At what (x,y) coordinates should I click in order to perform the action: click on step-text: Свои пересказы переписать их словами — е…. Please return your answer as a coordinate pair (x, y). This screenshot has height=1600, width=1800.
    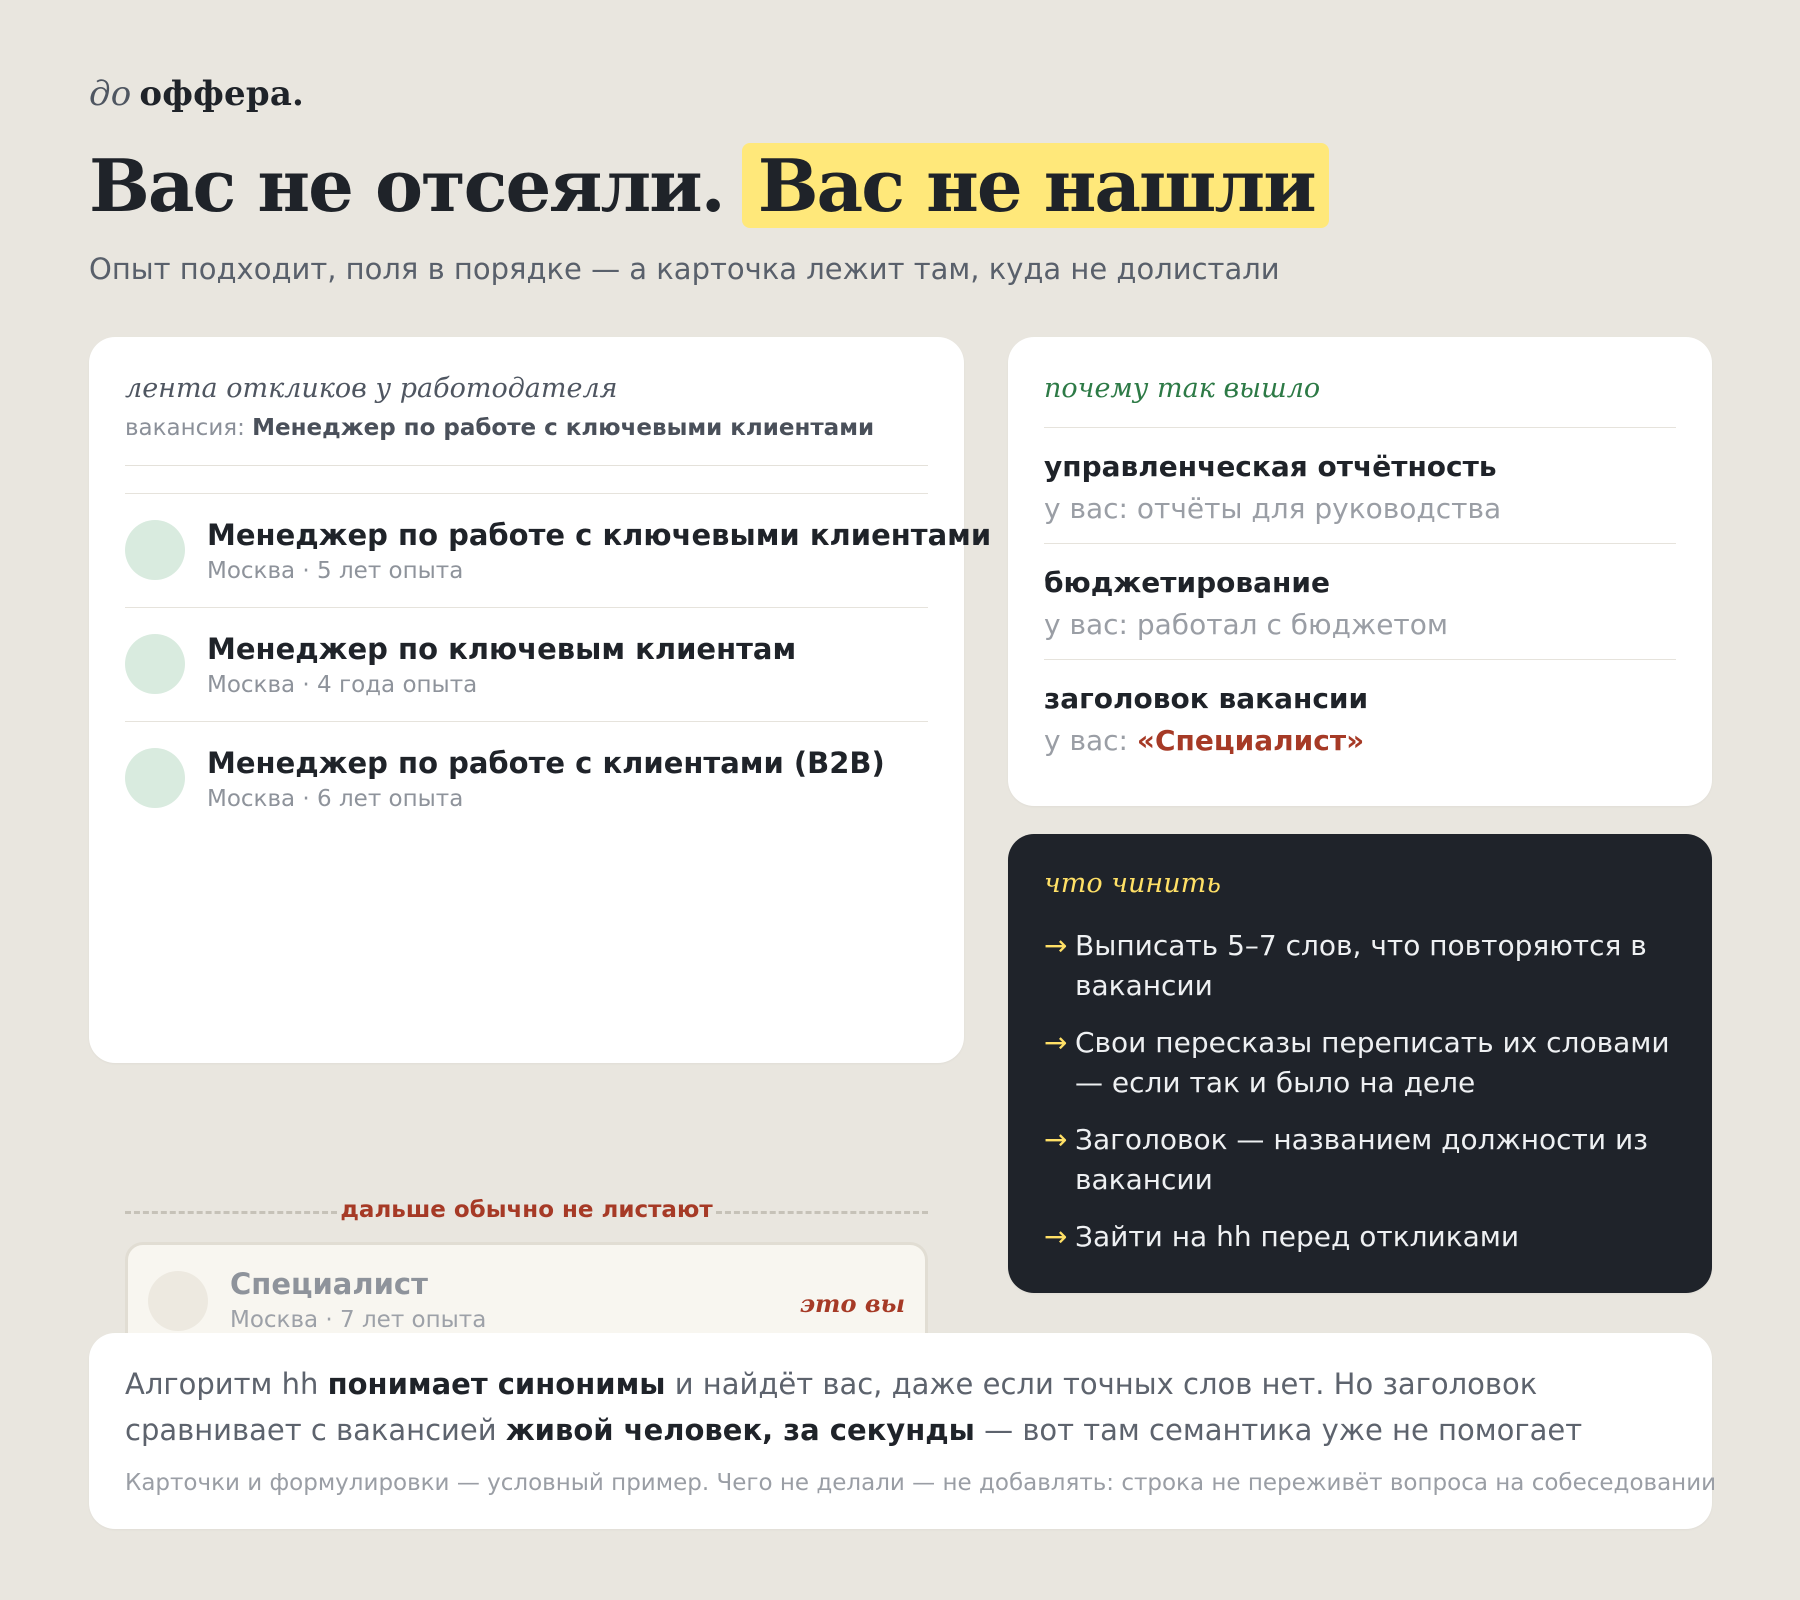
    Looking at the image, I should click on (1372, 1062).